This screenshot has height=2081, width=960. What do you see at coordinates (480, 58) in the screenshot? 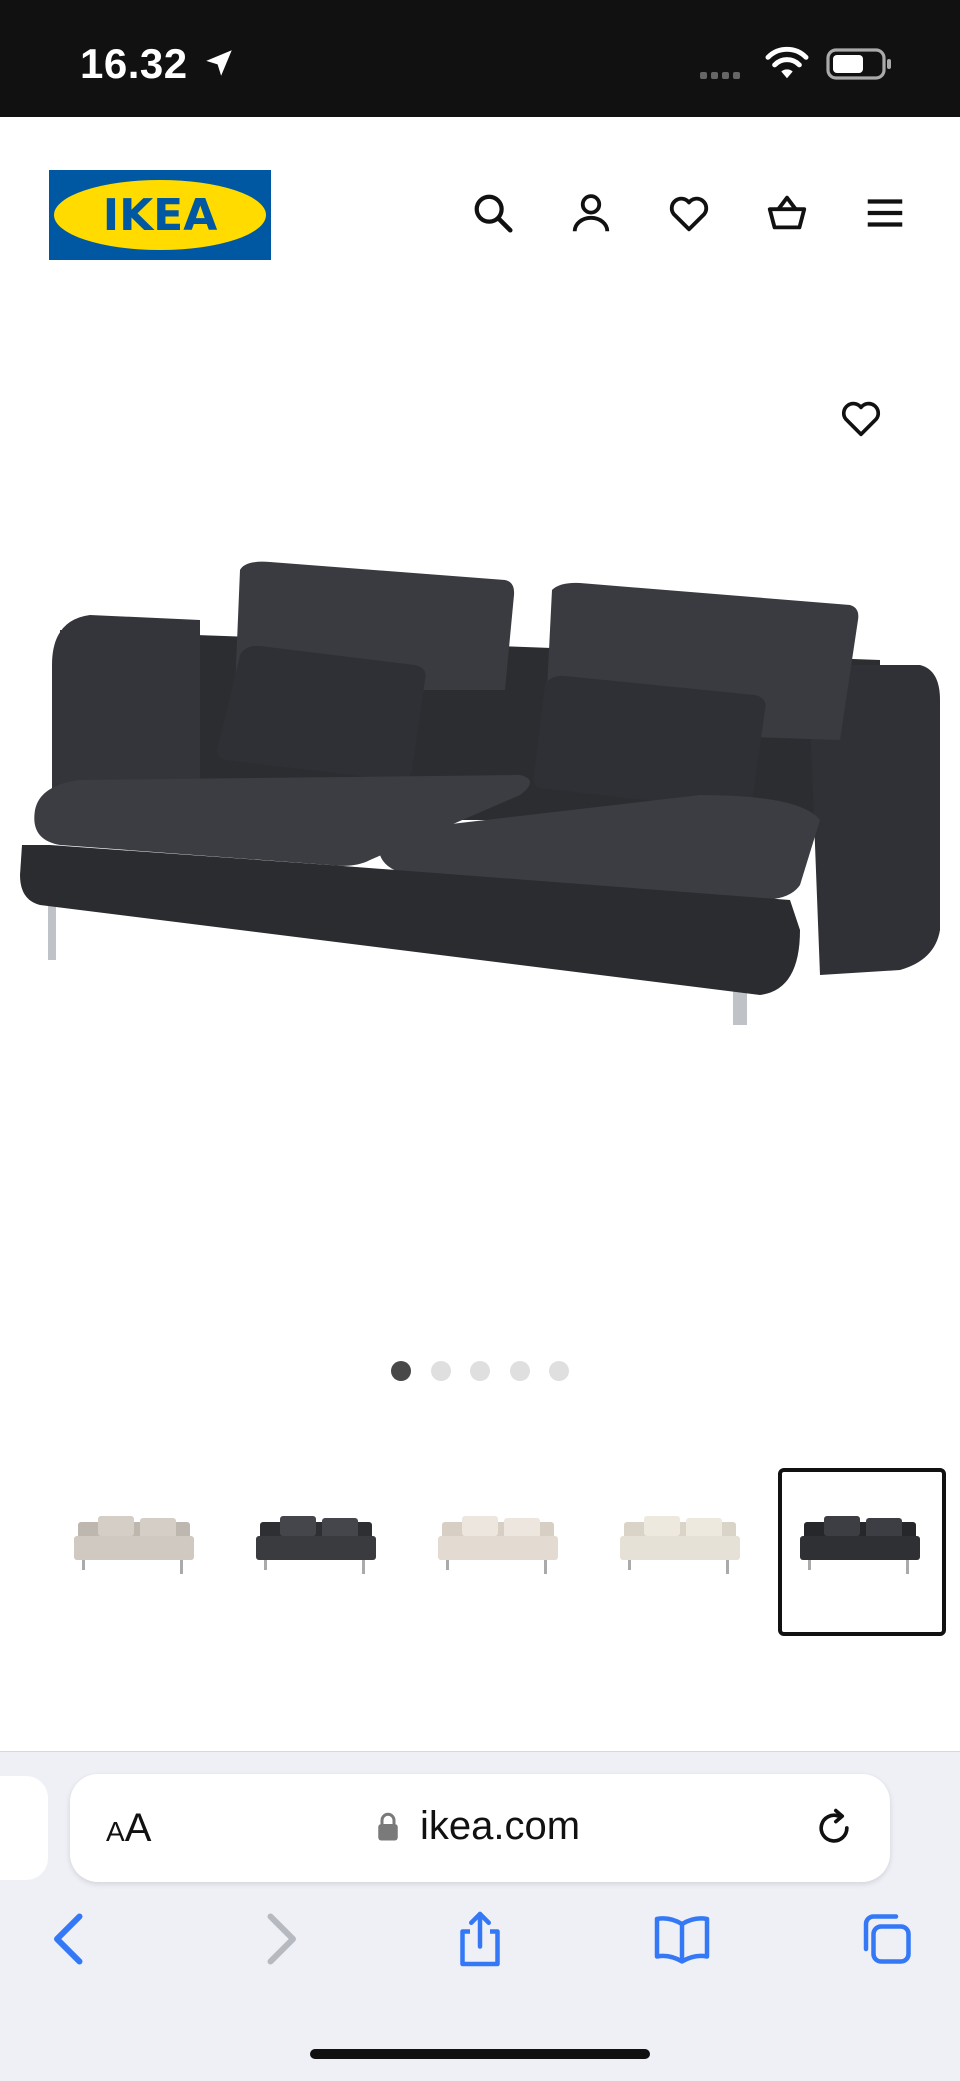
I see `status-bar: 16.32` at bounding box center [480, 58].